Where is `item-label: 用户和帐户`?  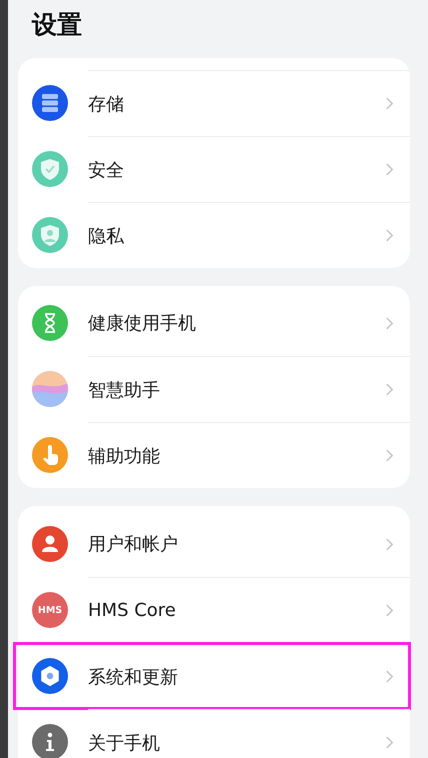 item-label: 用户和帐户 is located at coordinates (133, 544).